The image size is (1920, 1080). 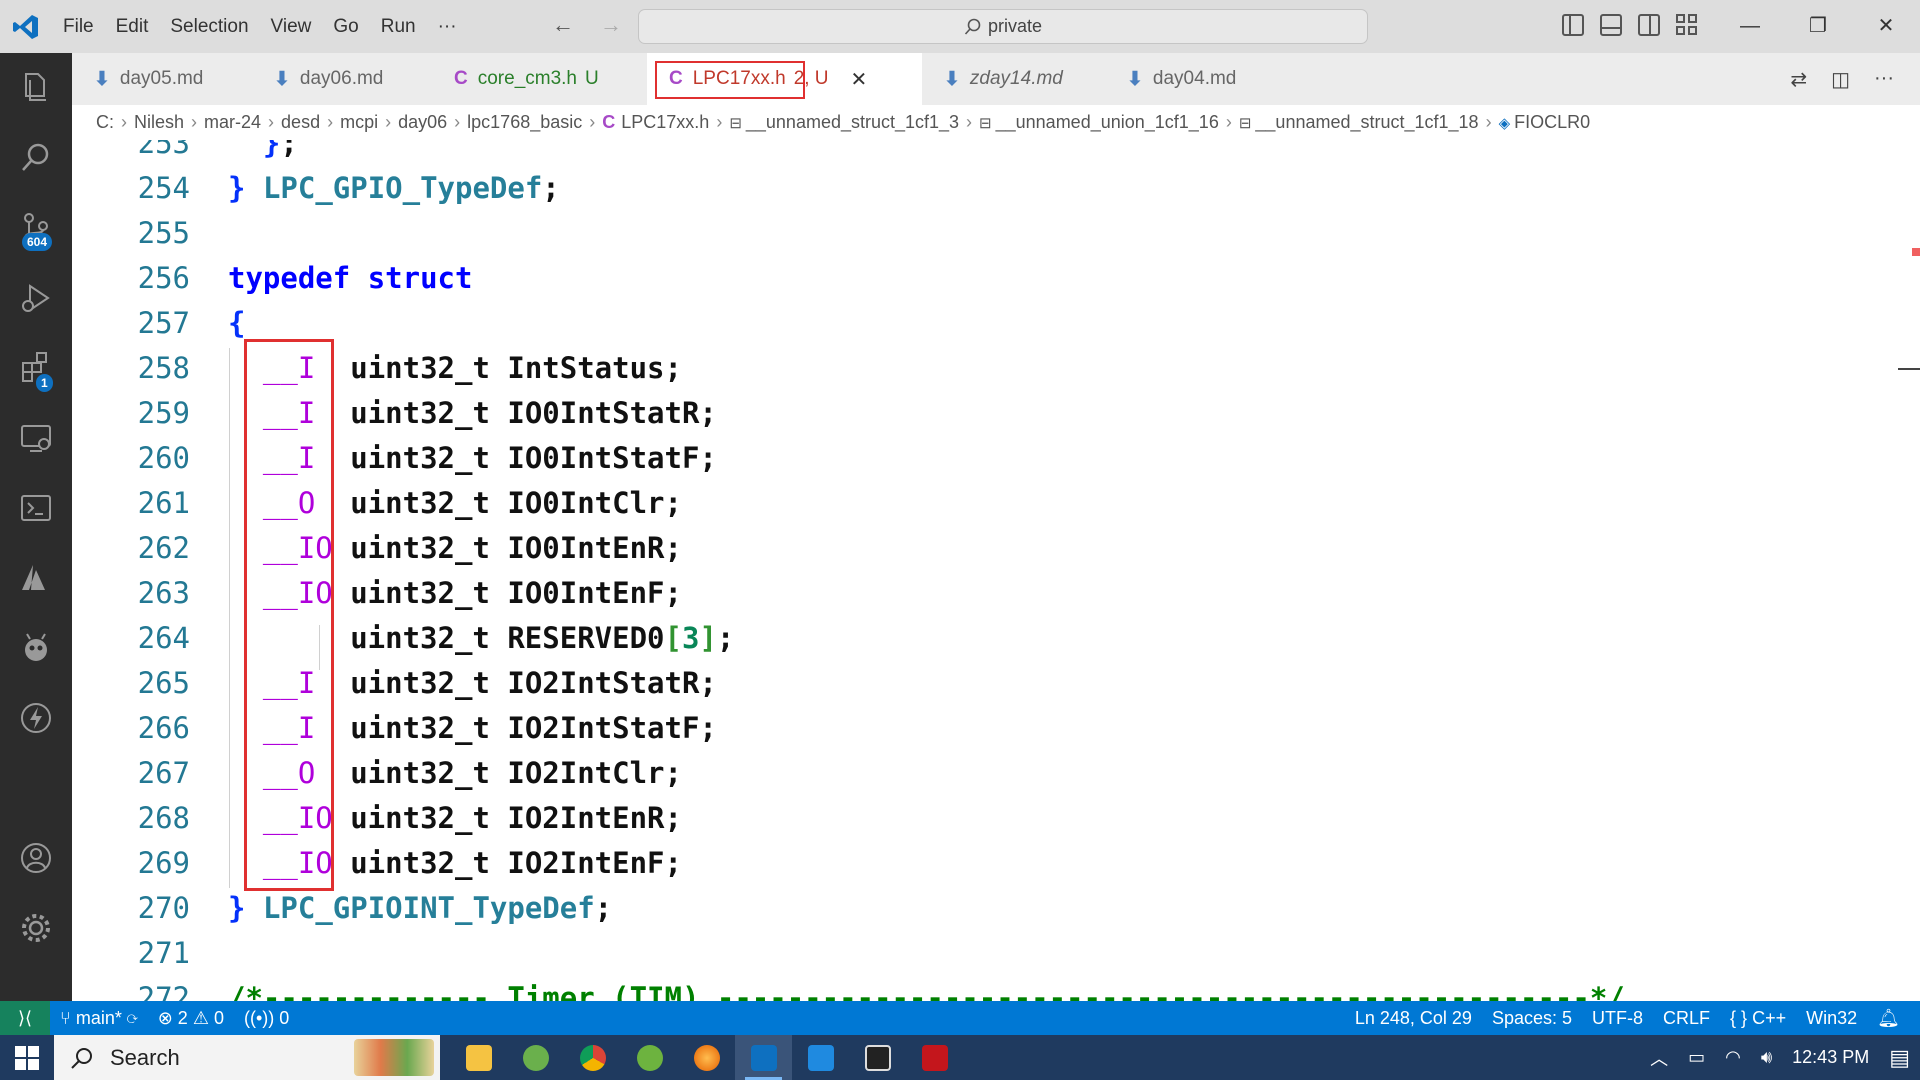 What do you see at coordinates (1659, 1058) in the screenshot?
I see `chevron-up-icon: ︿` at bounding box center [1659, 1058].